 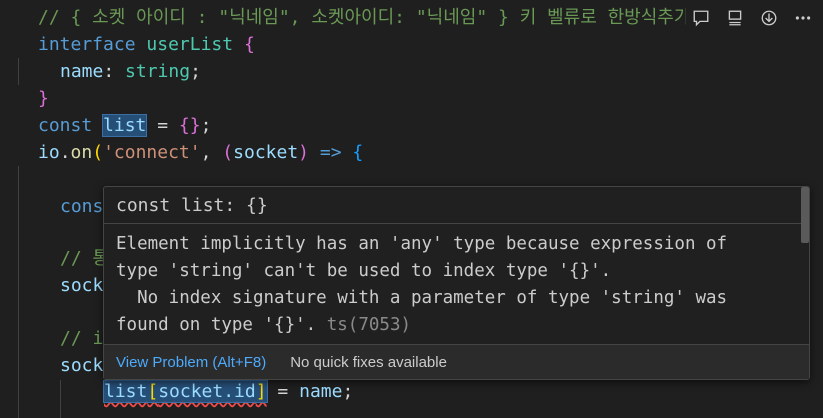 I want to click on code-line-5: const list = {};, so click(x=124, y=125).